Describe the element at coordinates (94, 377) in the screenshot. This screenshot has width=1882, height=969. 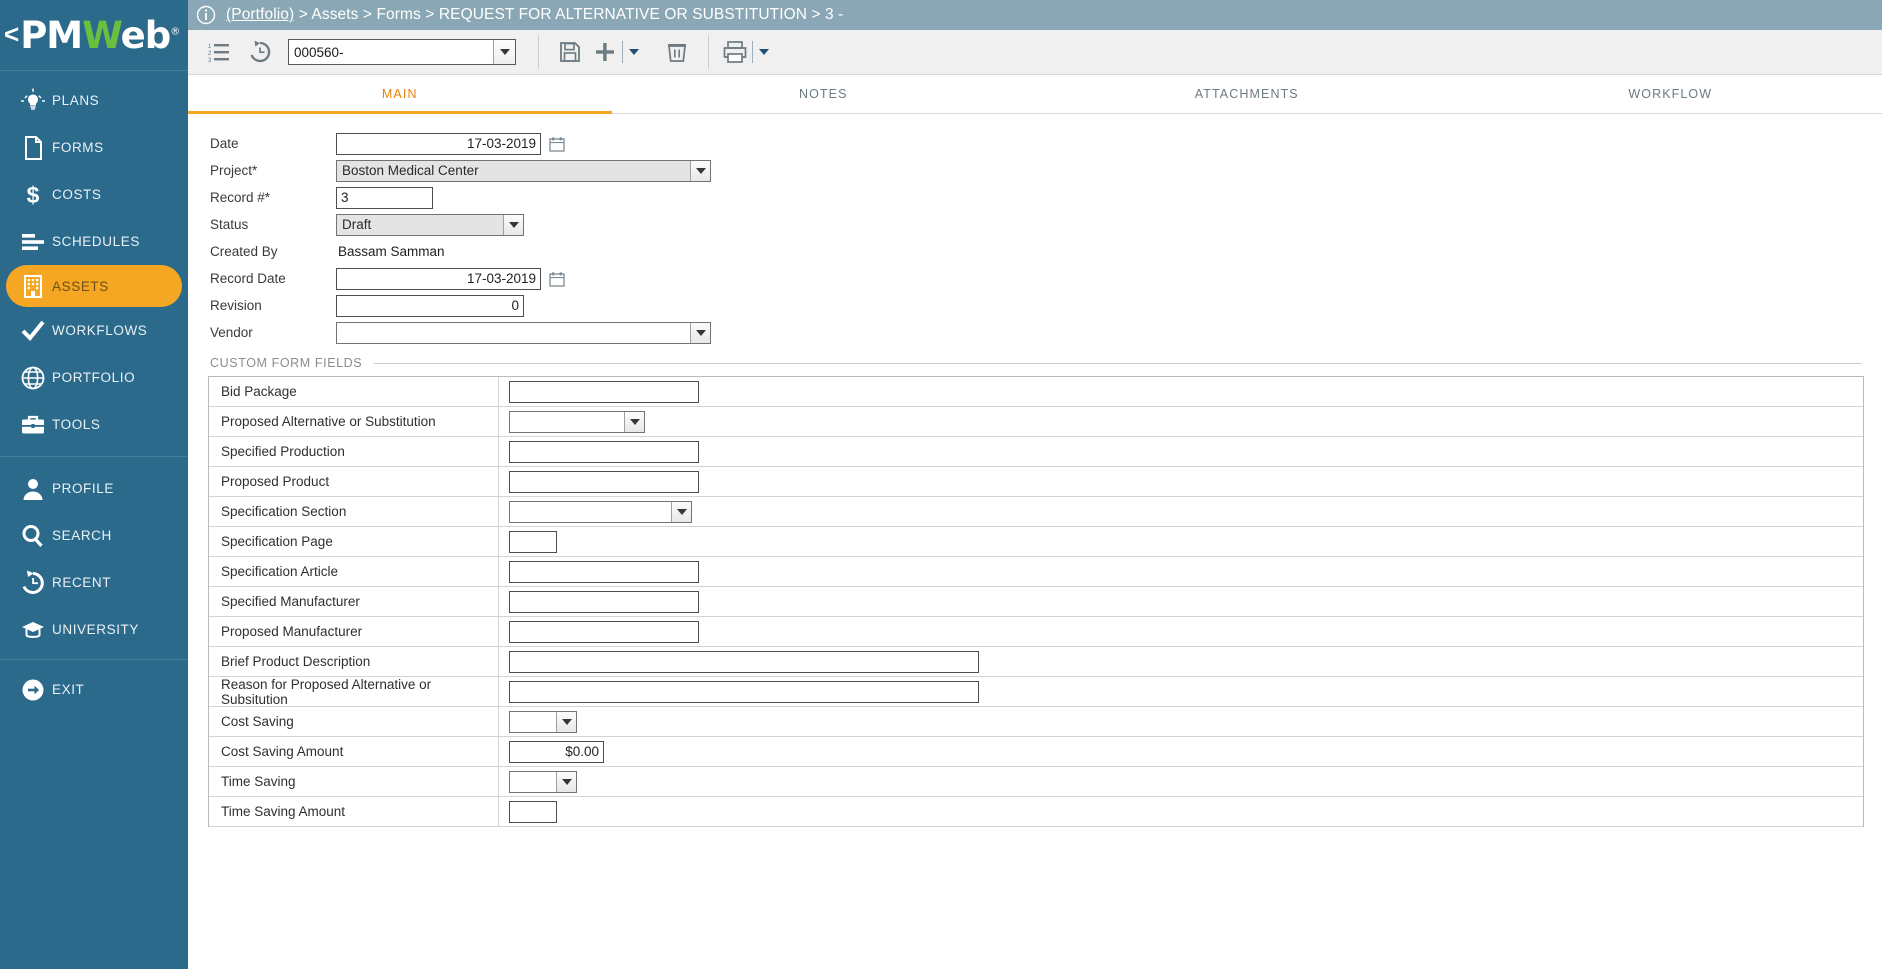
I see `sidebar-item-portfolio: PORTFOLIO` at that location.